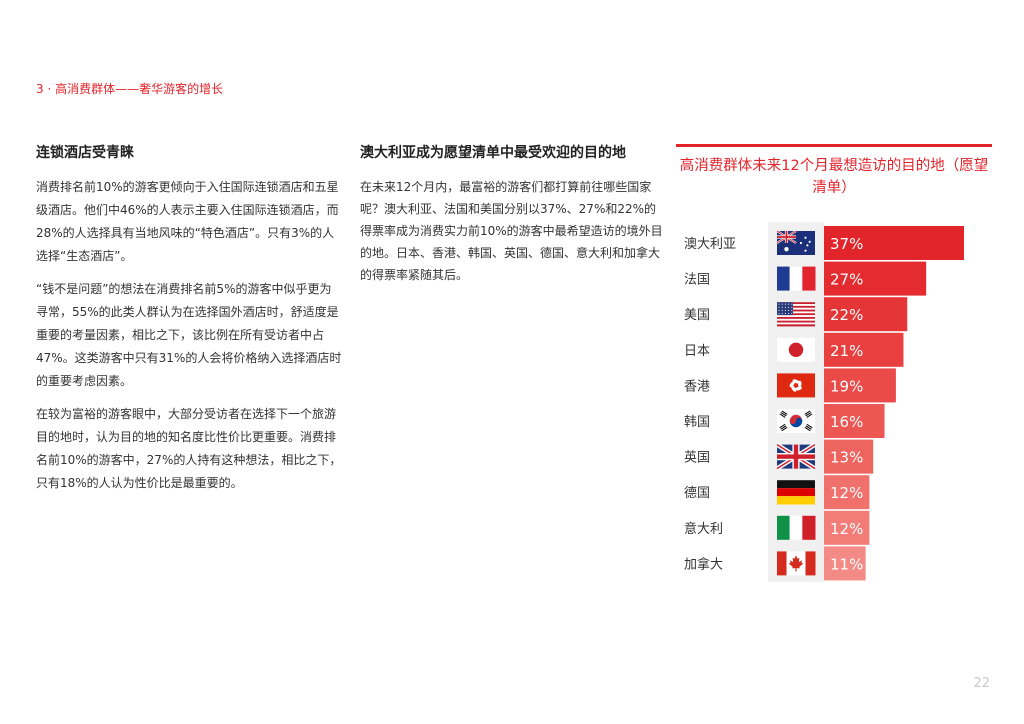 This screenshot has width=1024, height=724. Describe the element at coordinates (846, 280) in the screenshot. I see `value-label: 27%` at that location.